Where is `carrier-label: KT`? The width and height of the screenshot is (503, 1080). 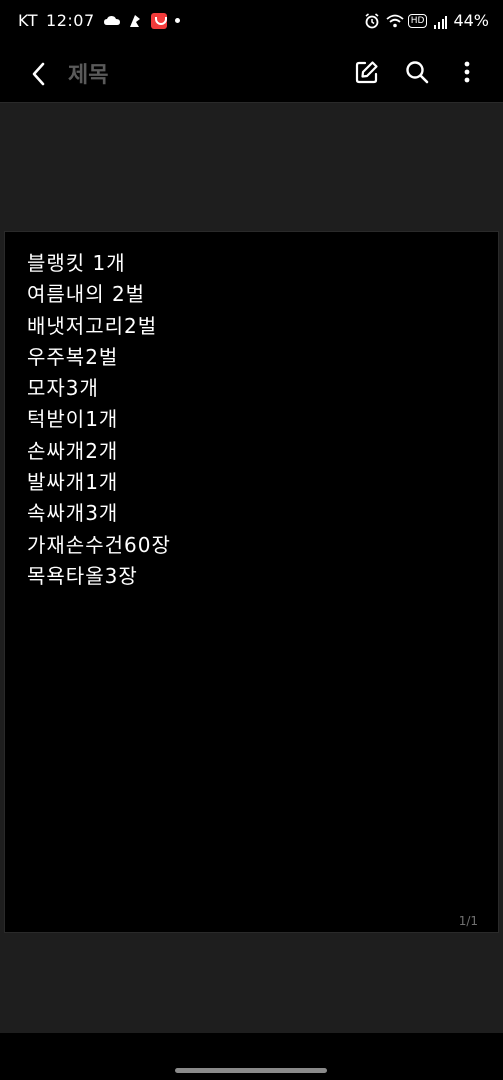 carrier-label: KT is located at coordinates (28, 20).